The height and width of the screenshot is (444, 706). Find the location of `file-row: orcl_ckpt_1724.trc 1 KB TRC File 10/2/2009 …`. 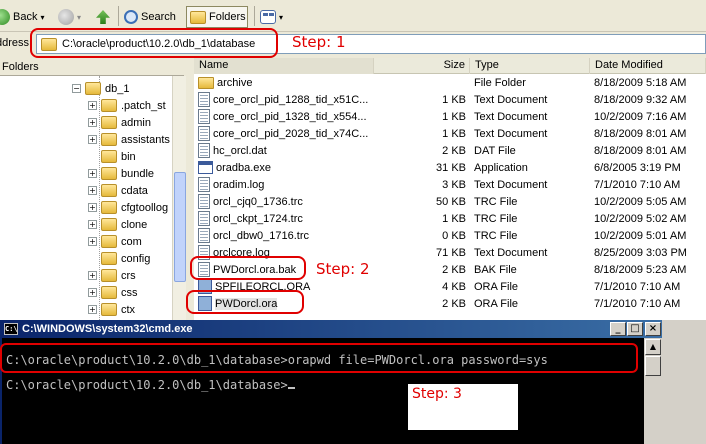

file-row: orcl_ckpt_1724.trc 1 KB TRC File 10/2/2009 … is located at coordinates (450, 218).